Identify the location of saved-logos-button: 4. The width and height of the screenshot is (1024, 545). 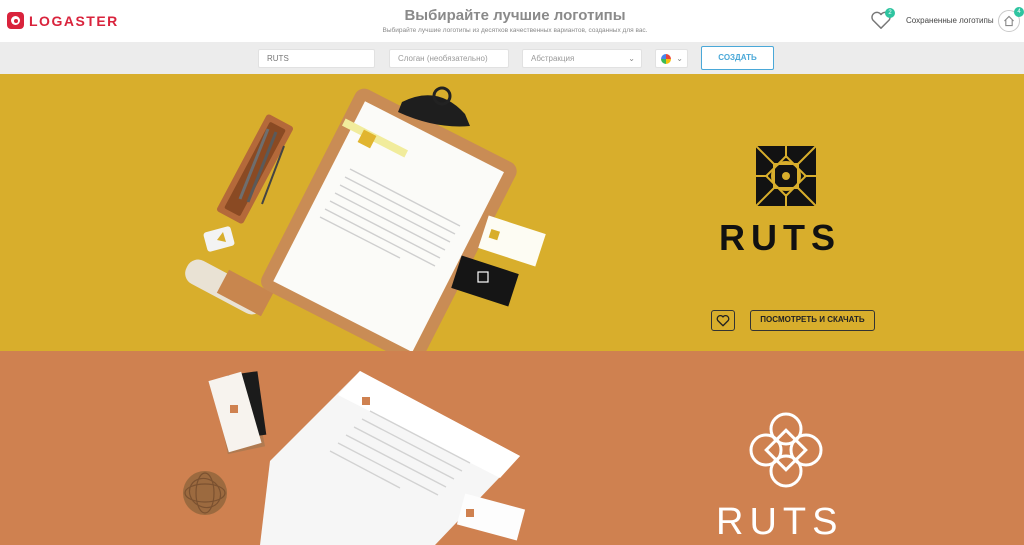
(1011, 19).